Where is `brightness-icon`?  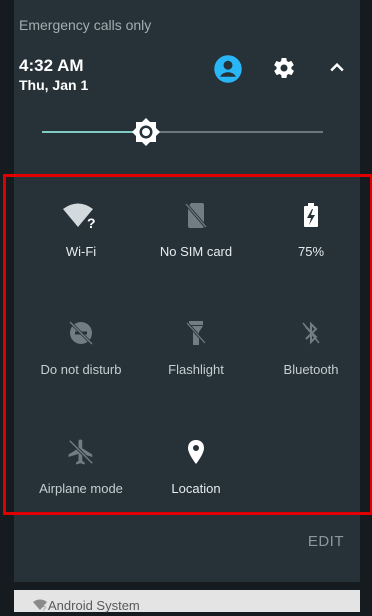
brightness-icon is located at coordinates (146, 132).